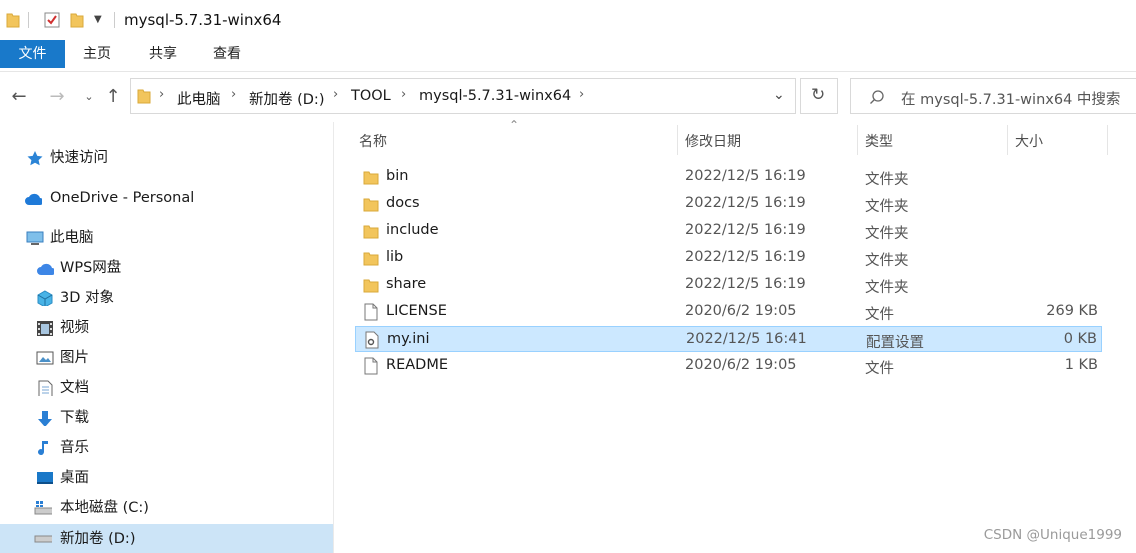  What do you see at coordinates (568, 56) in the screenshot?
I see `ribbon-tabs: 文件 主页 共享 查看` at bounding box center [568, 56].